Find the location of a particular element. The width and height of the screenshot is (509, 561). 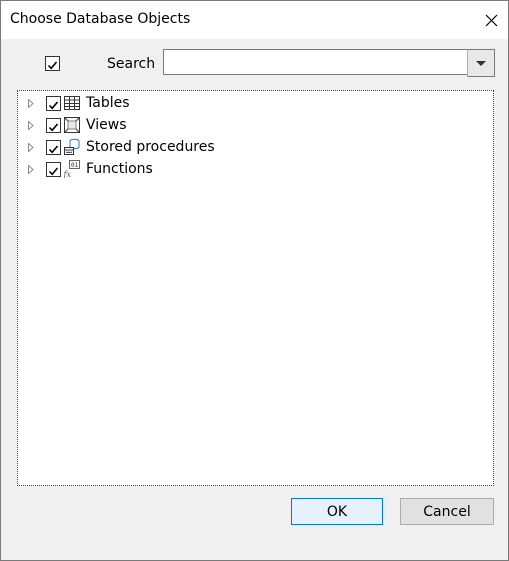

stored-procedure-icon is located at coordinates (72, 146).